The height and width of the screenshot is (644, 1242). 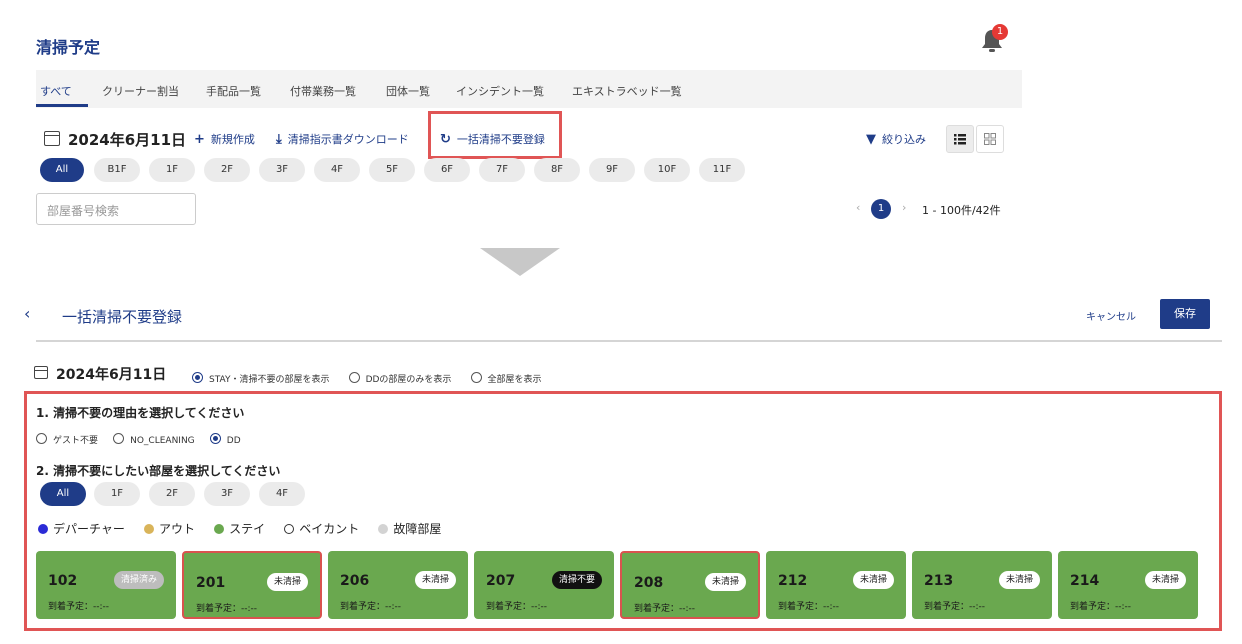 I want to click on plus-icon: +, so click(x=199, y=139).